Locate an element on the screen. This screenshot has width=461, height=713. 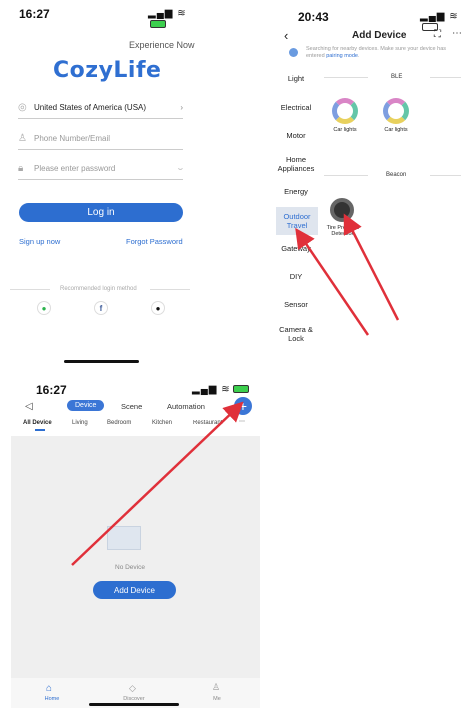
arrow-to-outdoor-travel is located at coordinates (332, 281).